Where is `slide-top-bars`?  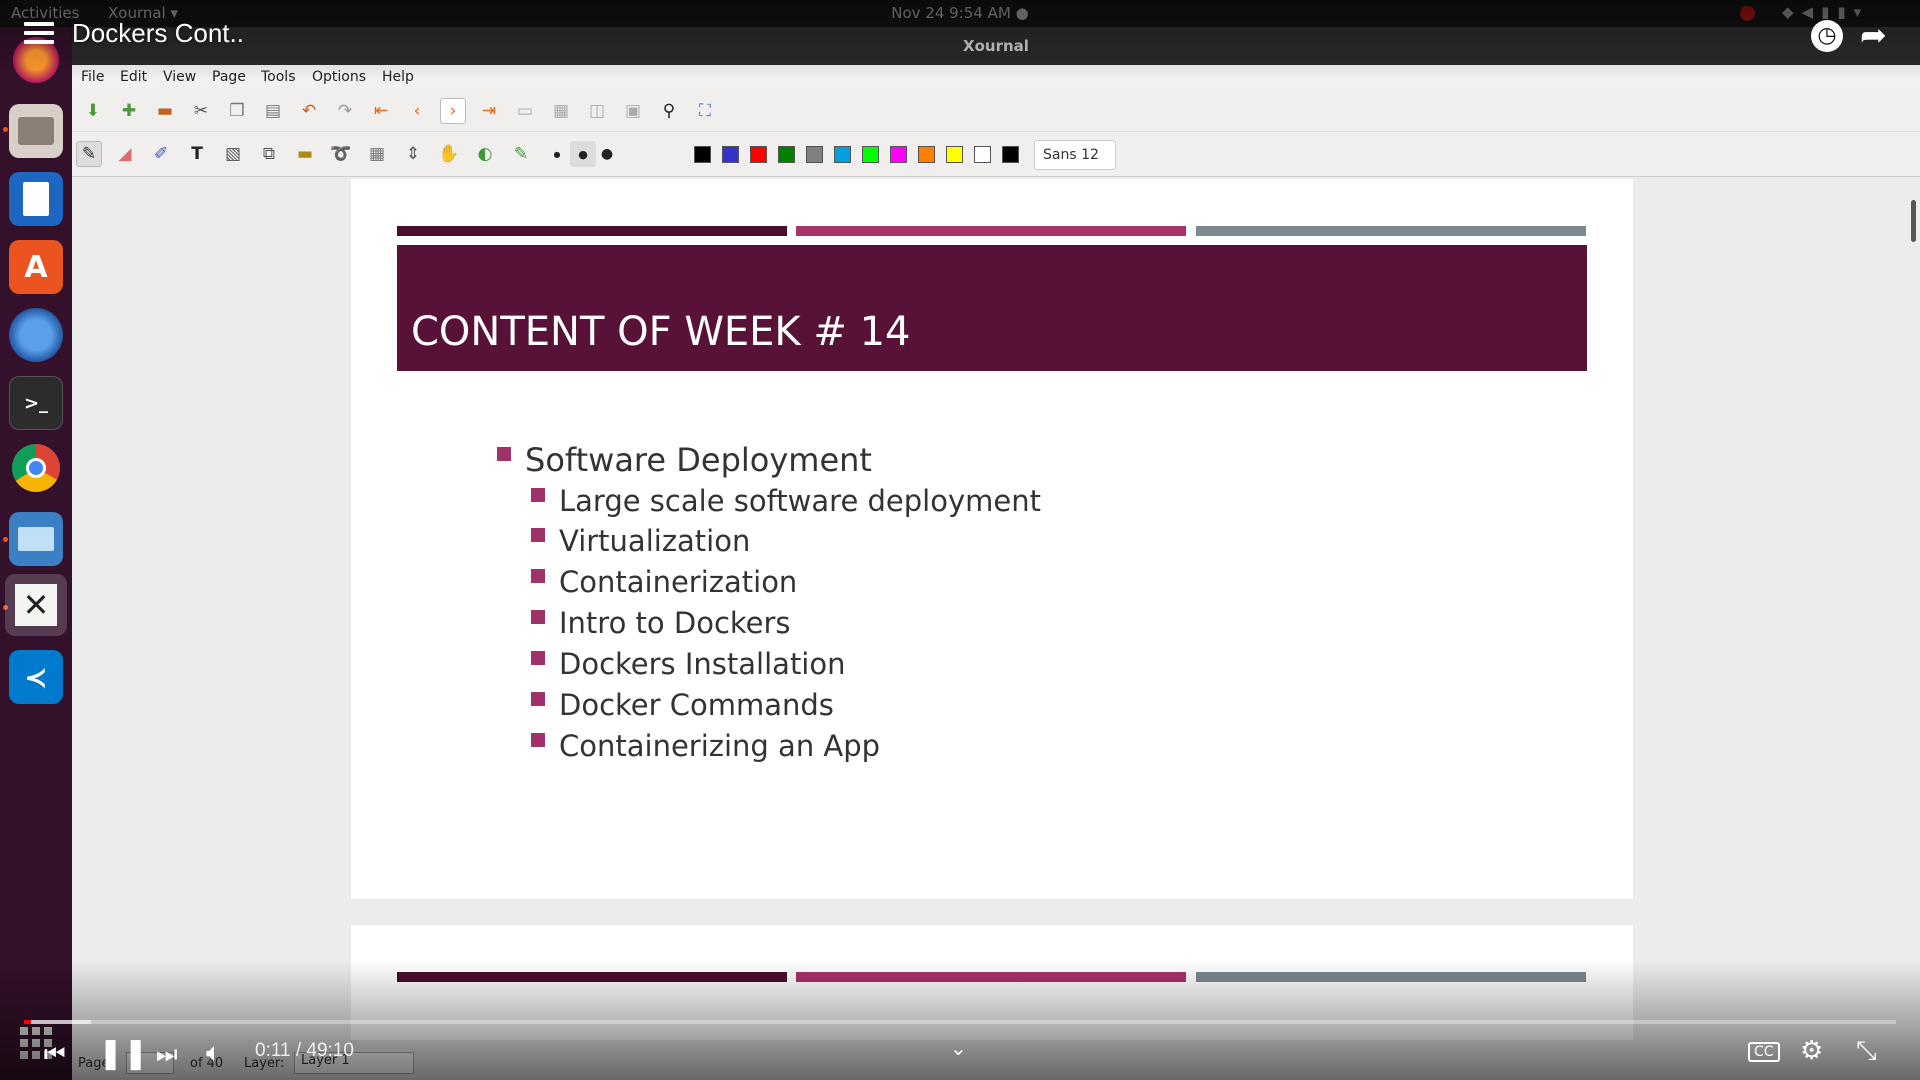 slide-top-bars is located at coordinates (992, 231).